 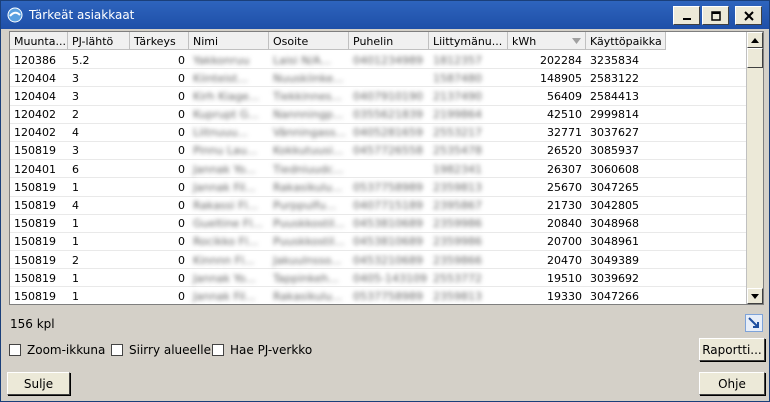 What do you see at coordinates (614, 296) in the screenshot?
I see `cell-kayttopaikka: 3047266` at bounding box center [614, 296].